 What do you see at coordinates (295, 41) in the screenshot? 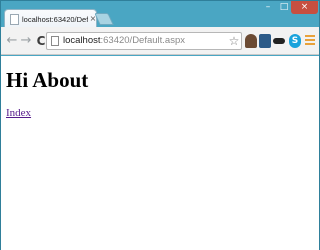
I see `skype-icon: S` at bounding box center [295, 41].